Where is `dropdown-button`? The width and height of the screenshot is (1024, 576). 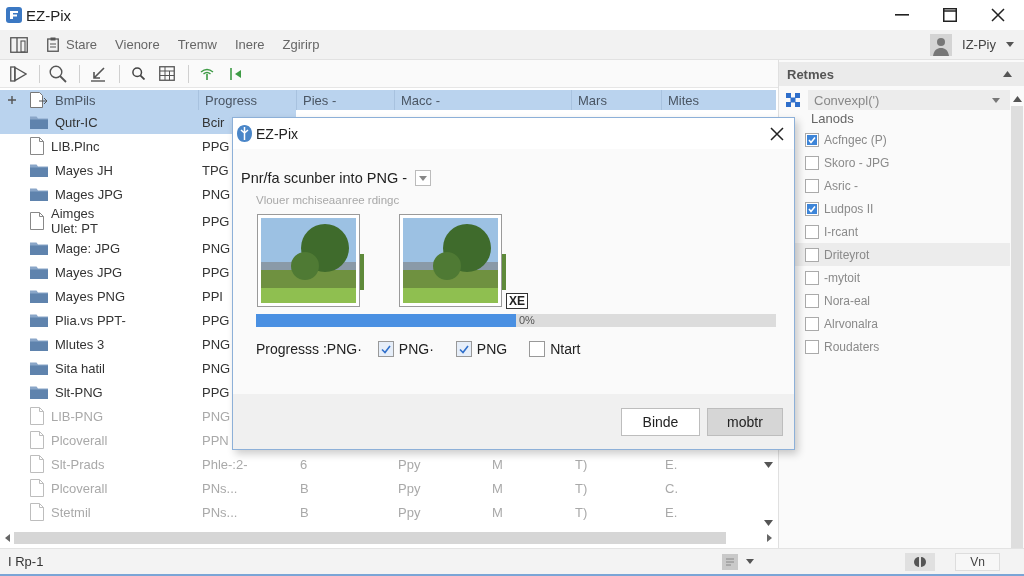
dropdown-button is located at coordinates (423, 178).